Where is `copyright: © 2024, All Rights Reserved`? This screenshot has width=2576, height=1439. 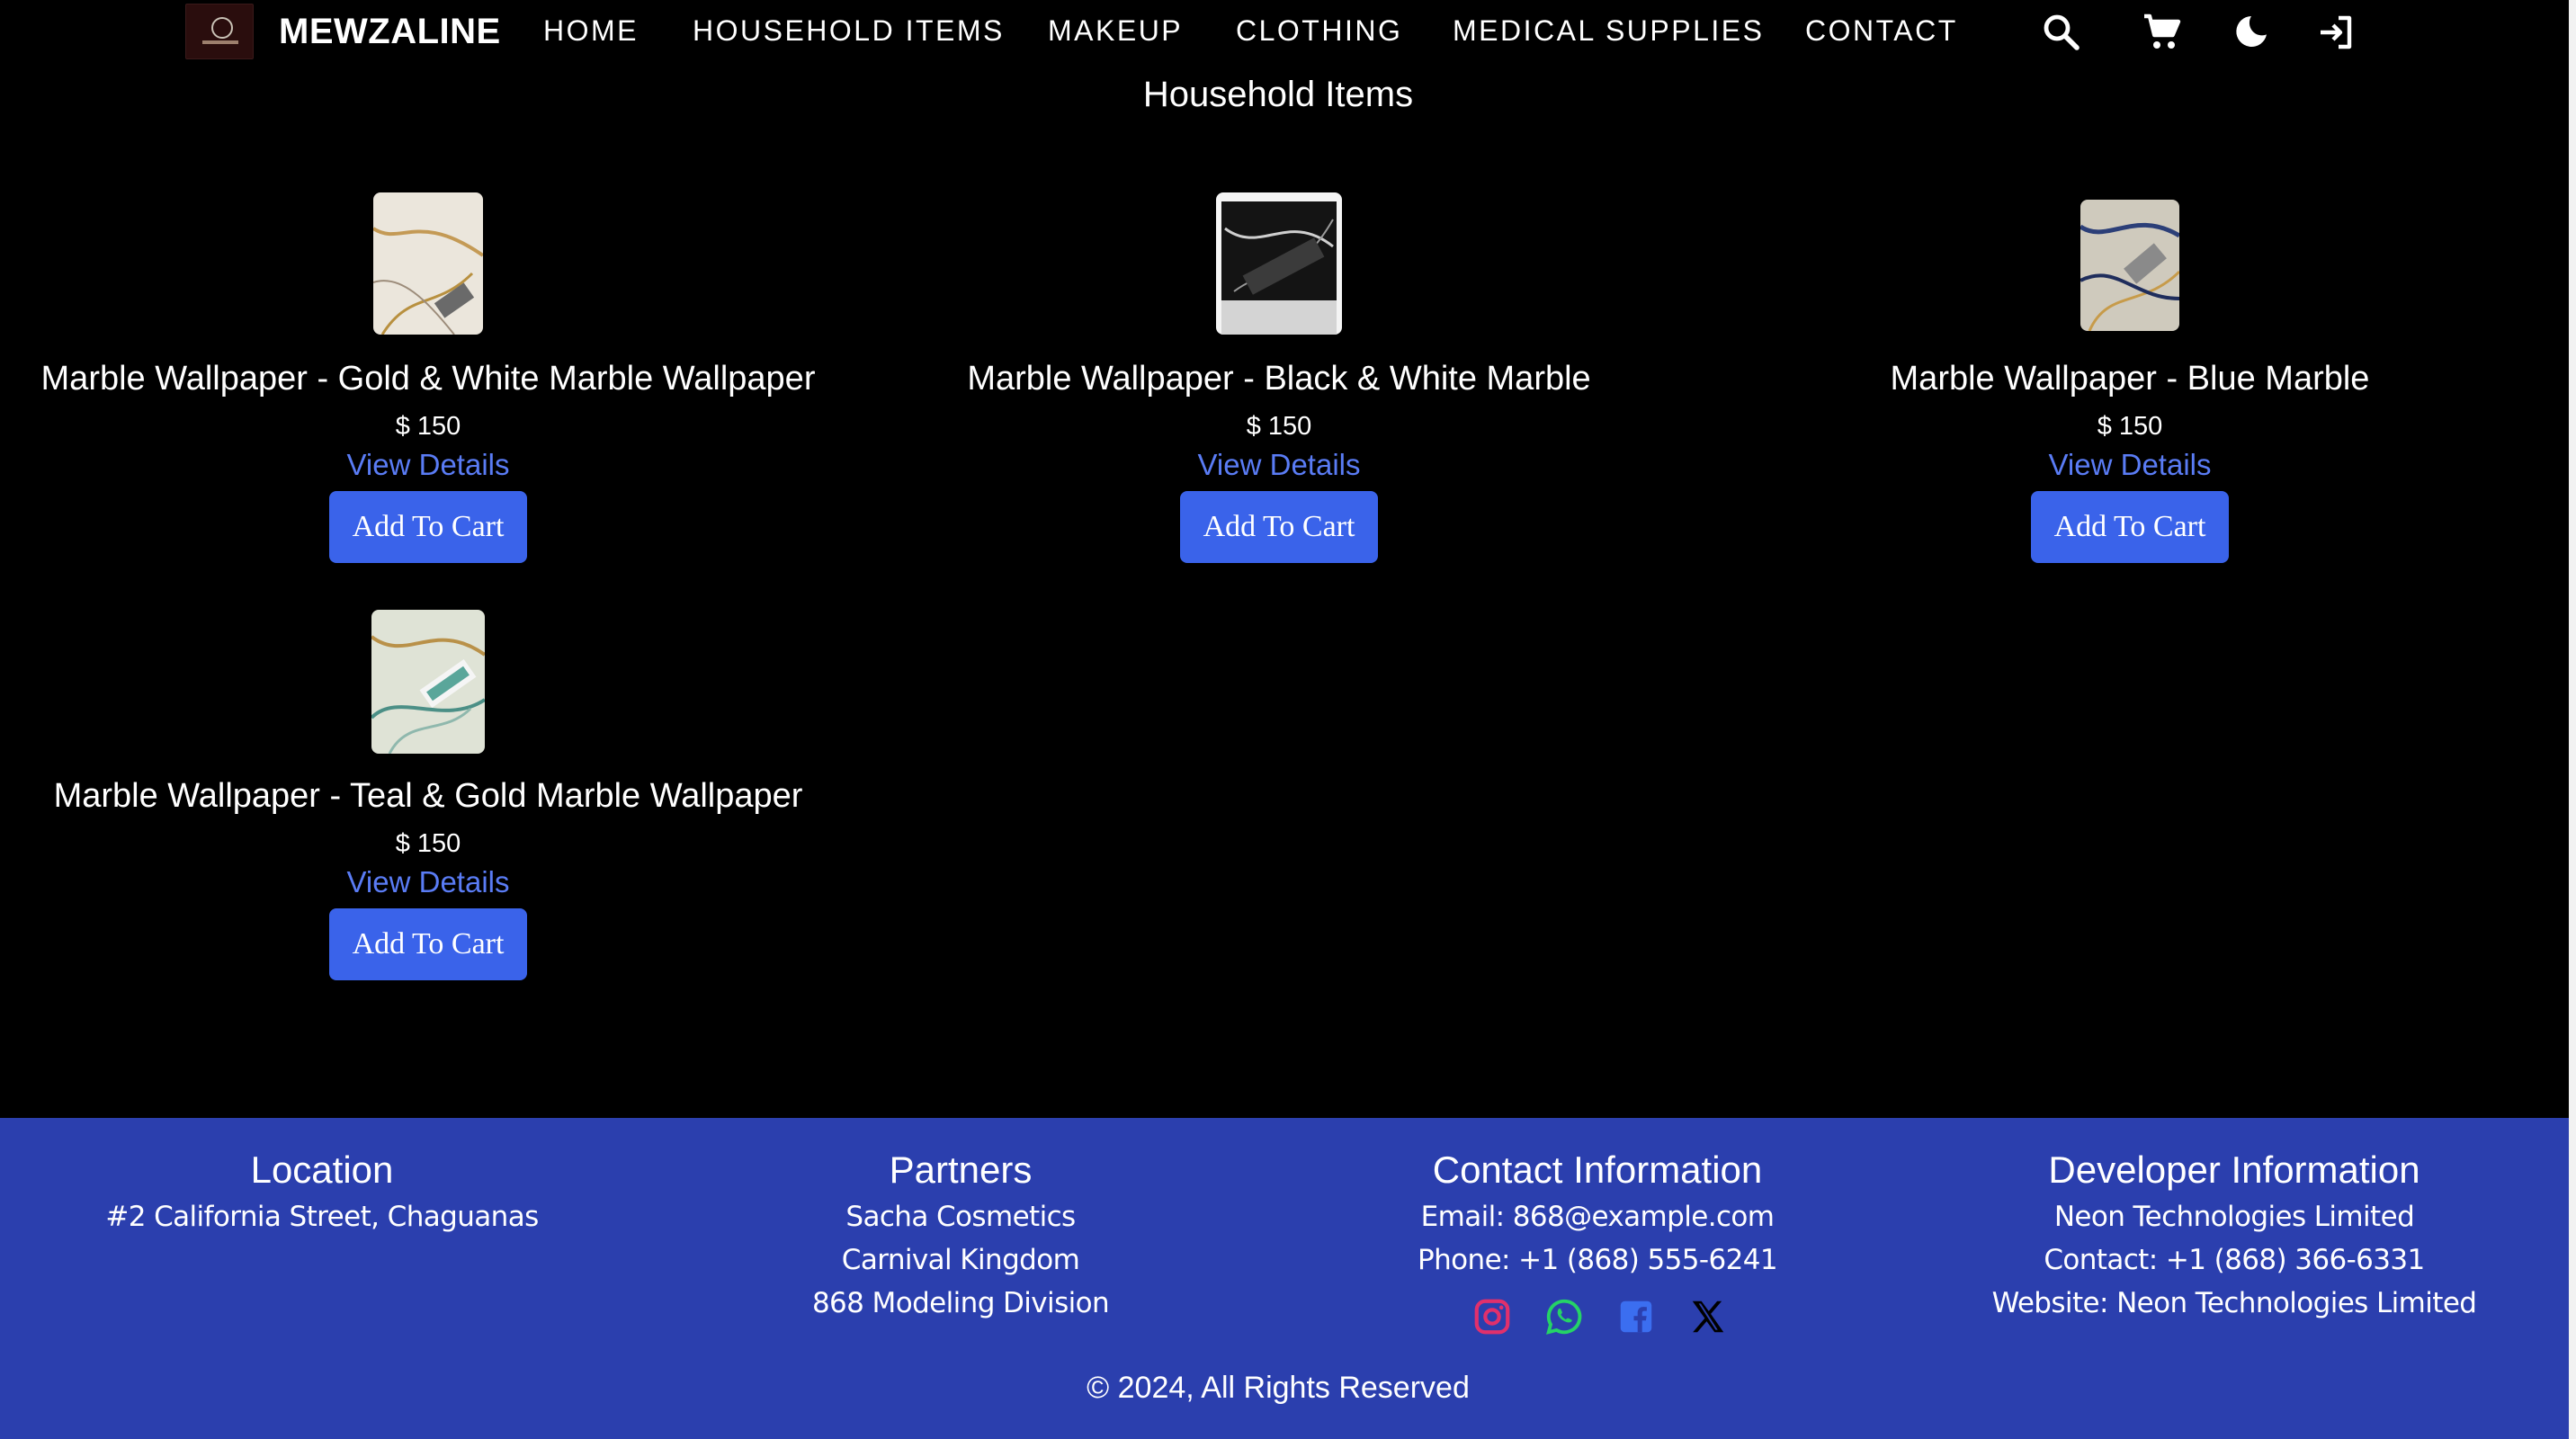 copyright: © 2024, All Rights Reserved is located at coordinates (1278, 1388).